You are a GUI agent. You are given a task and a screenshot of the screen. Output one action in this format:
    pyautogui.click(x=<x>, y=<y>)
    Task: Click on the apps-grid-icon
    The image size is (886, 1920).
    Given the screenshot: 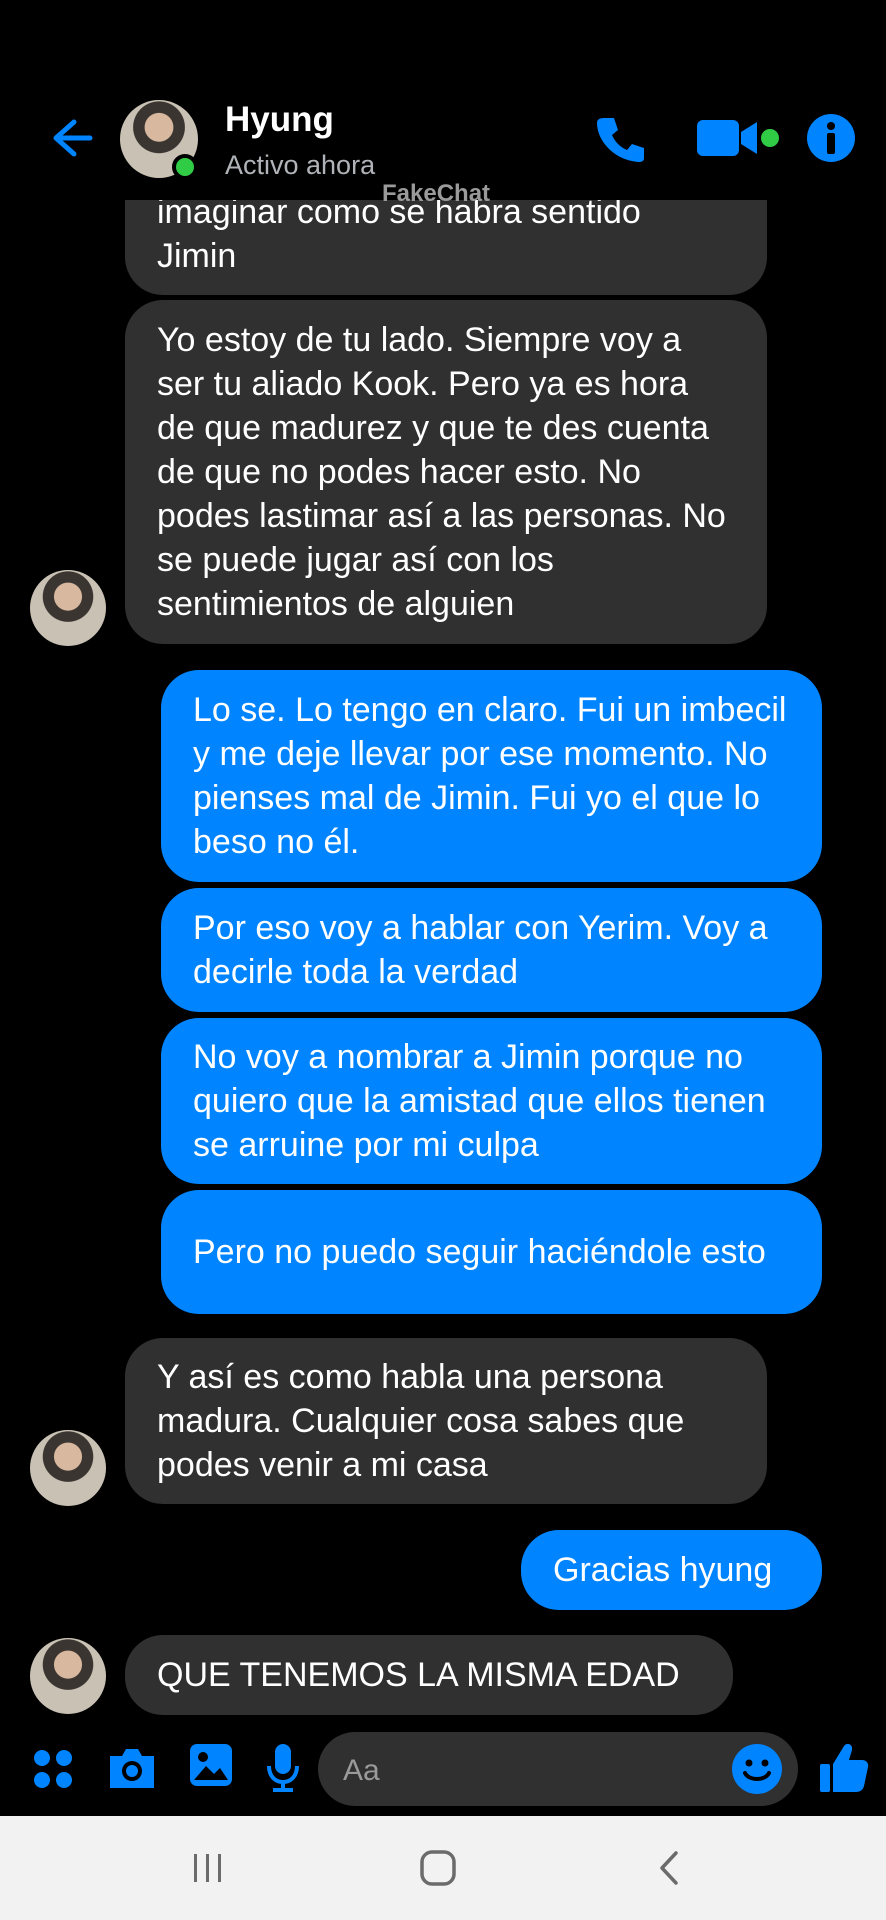 What is the action you would take?
    pyautogui.click(x=53, y=1769)
    